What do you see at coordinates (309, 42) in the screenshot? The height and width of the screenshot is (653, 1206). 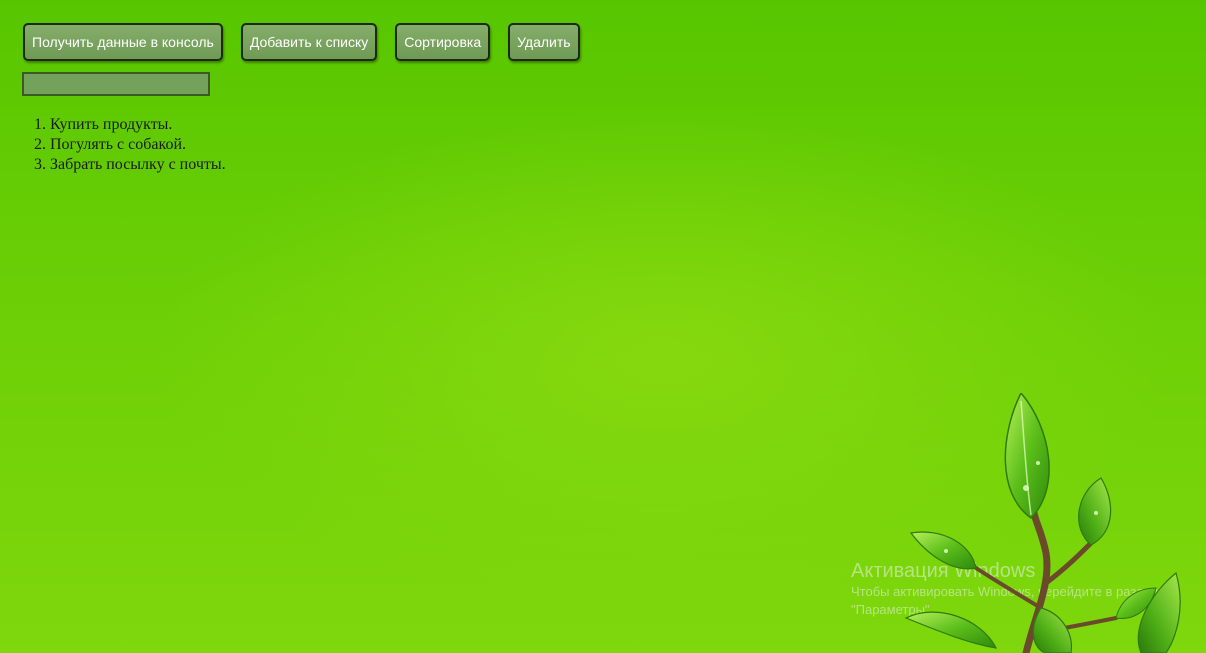 I see `add-to-list-button: Добавить к списку` at bounding box center [309, 42].